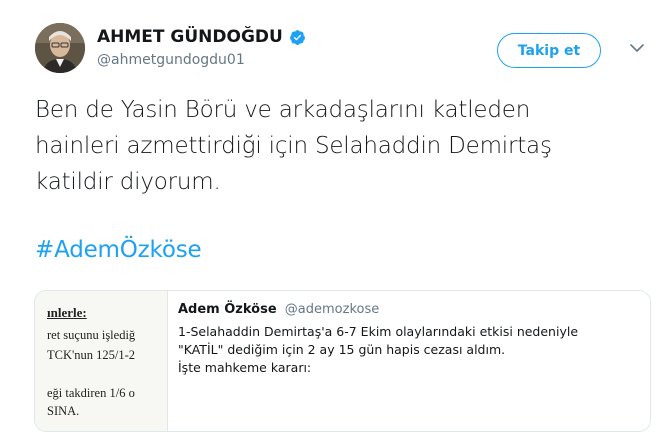  Describe the element at coordinates (245, 367) in the screenshot. I see `quoted-text-line: İşte mahkeme kararı:` at that location.